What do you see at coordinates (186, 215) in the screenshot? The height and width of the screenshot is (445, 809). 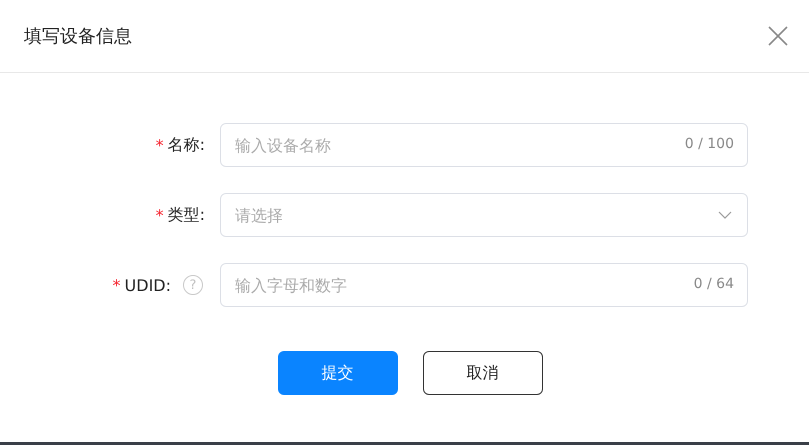 I see `field-label: 类型:` at bounding box center [186, 215].